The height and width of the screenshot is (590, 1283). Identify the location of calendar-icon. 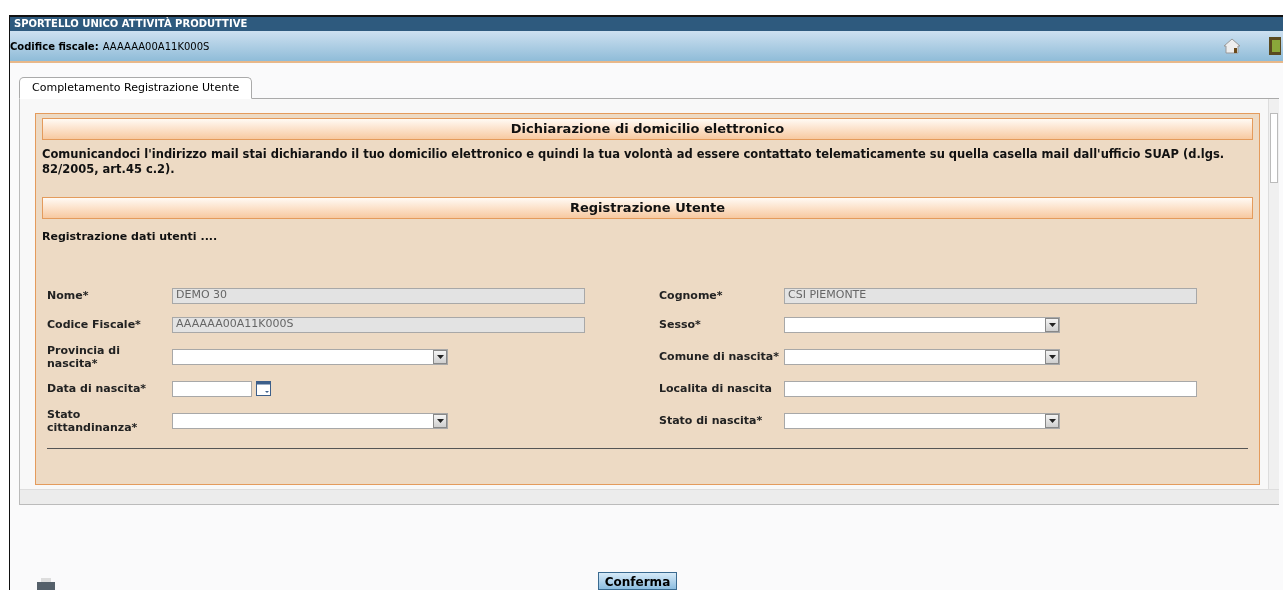
(263, 388).